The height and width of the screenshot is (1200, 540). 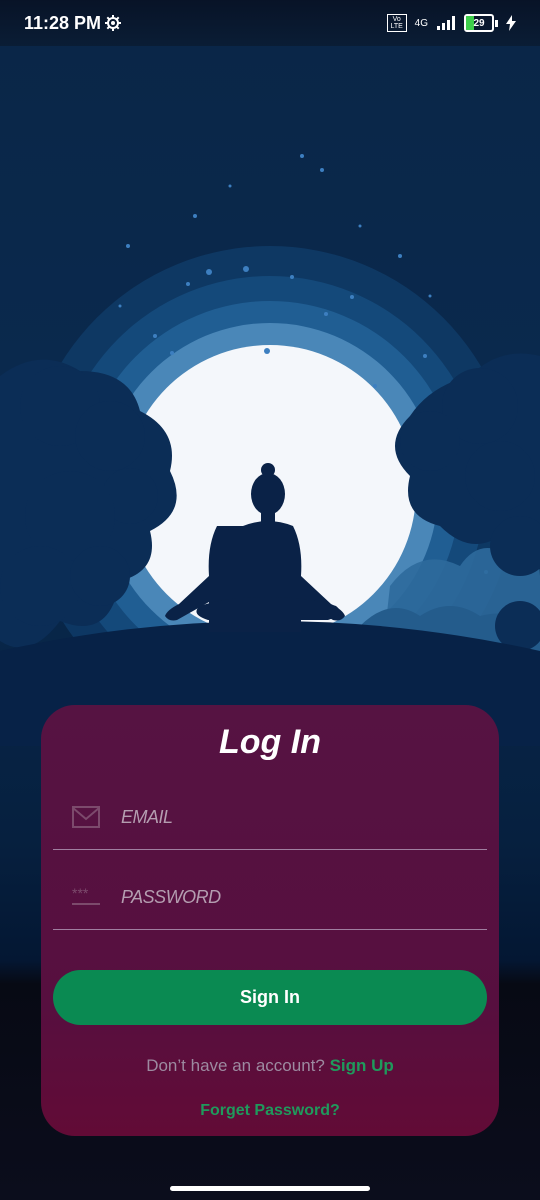 I want to click on sign-up-link: Sign Up, so click(x=362, y=1065).